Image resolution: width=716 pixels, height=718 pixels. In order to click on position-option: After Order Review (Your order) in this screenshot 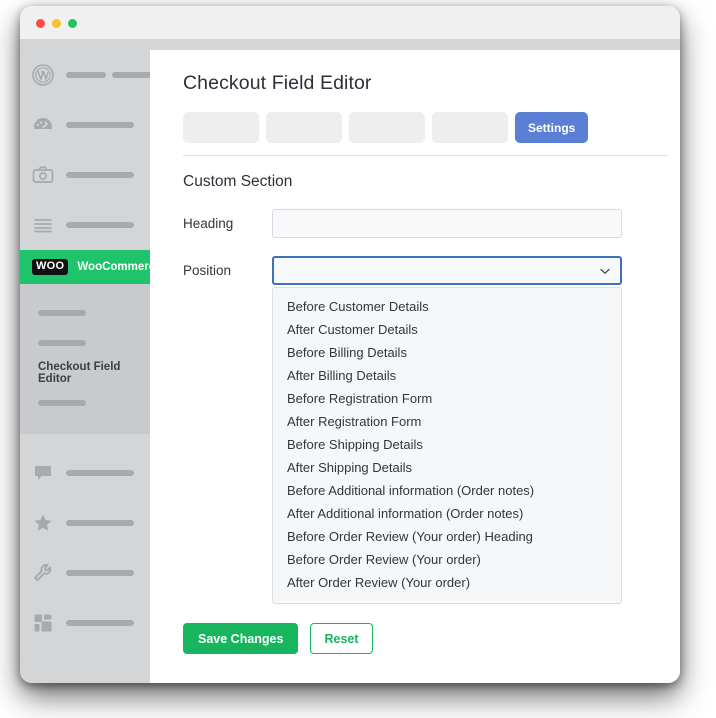, I will do `click(447, 582)`.